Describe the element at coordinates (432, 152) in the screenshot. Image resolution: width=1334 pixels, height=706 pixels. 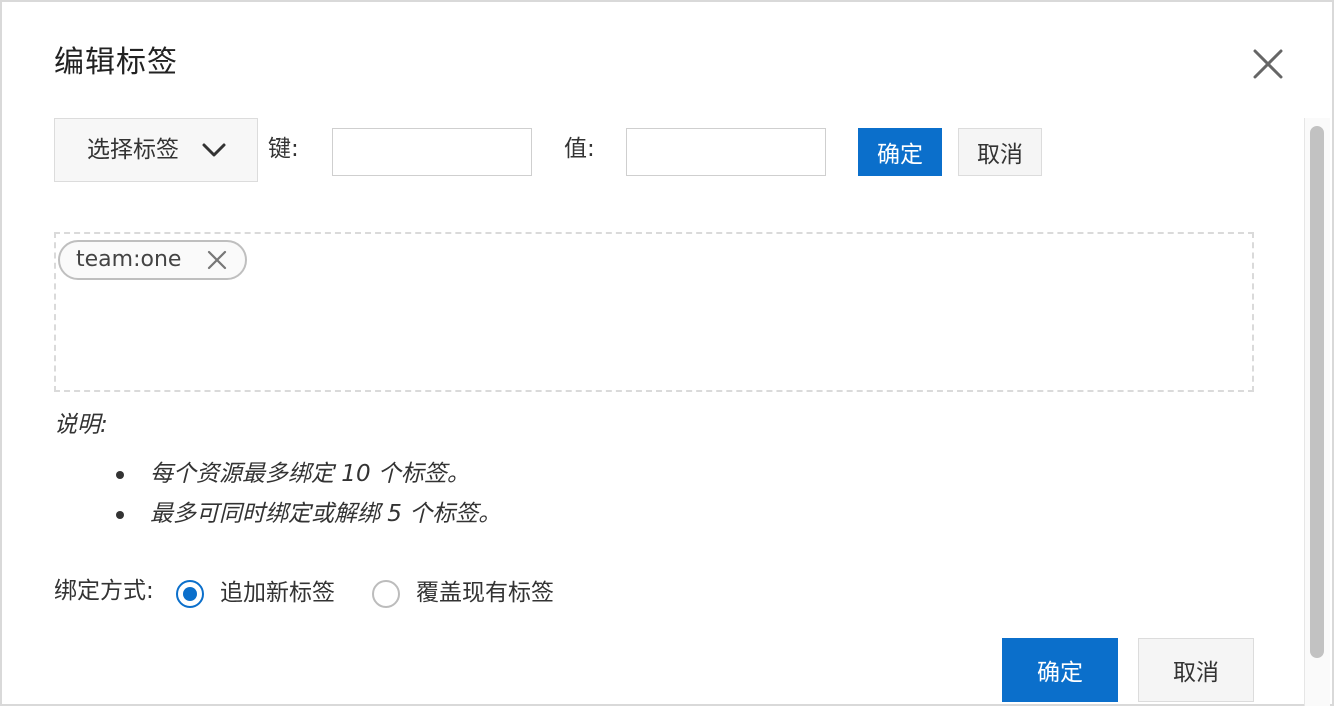
I see `key-input` at that location.